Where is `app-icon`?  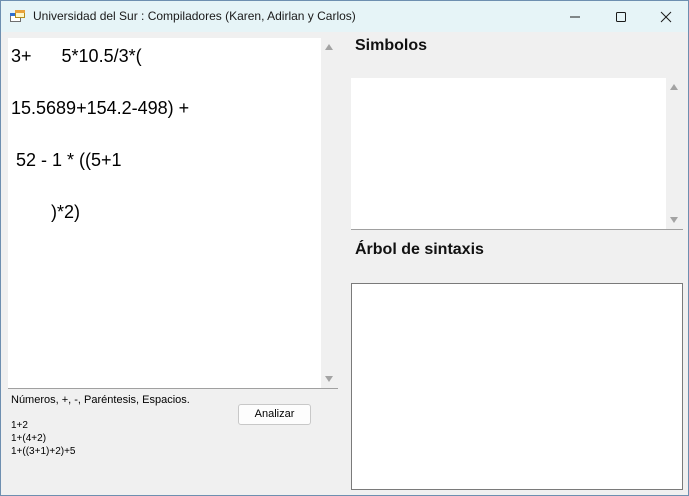 app-icon is located at coordinates (17, 16).